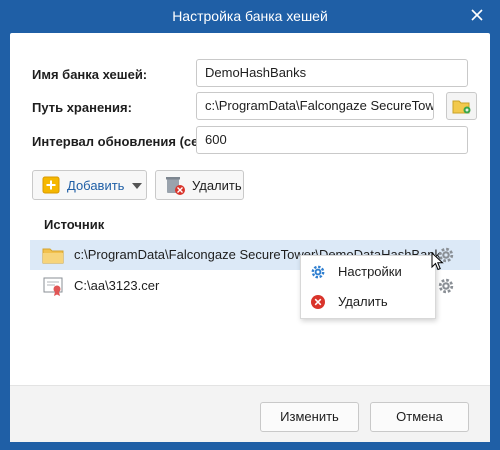 This screenshot has width=500, height=450. Describe the element at coordinates (332, 140) in the screenshot. I see `update-interval-input: 600` at that location.